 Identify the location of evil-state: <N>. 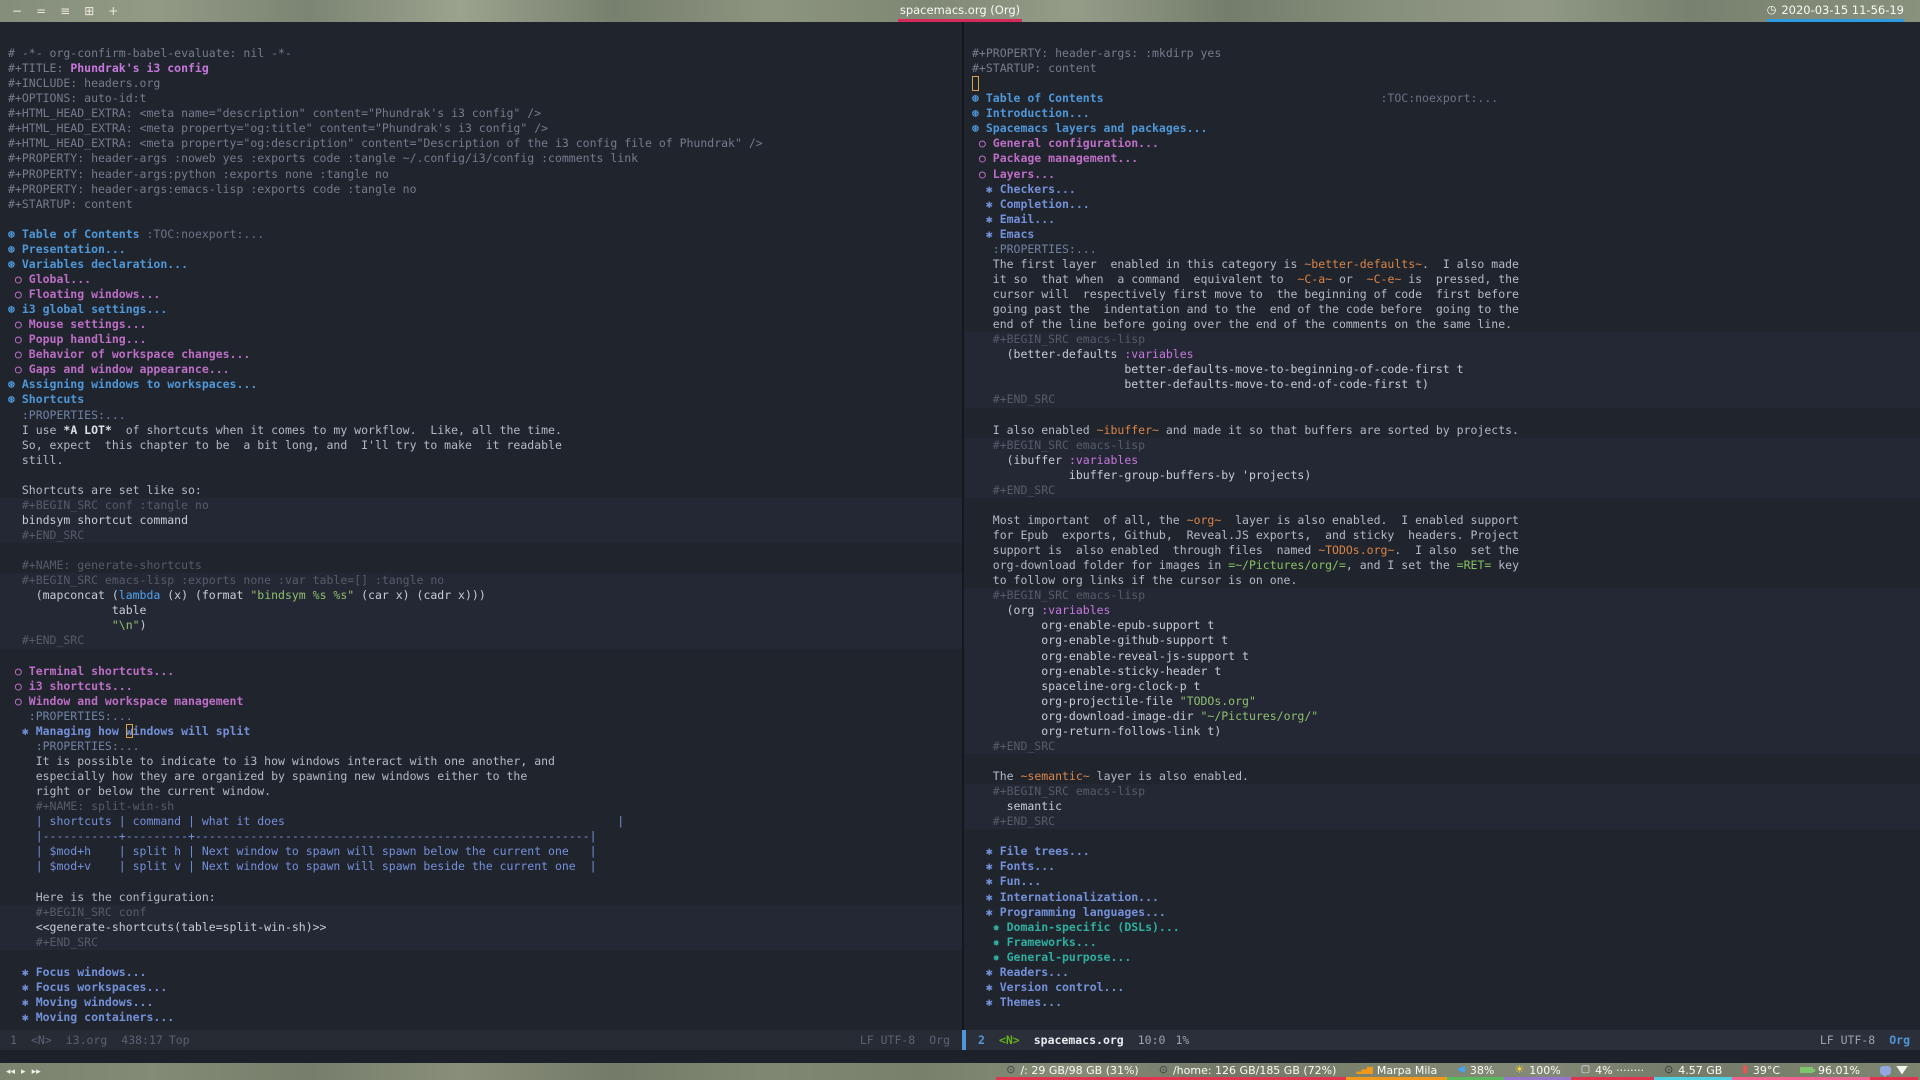
(1009, 1040).